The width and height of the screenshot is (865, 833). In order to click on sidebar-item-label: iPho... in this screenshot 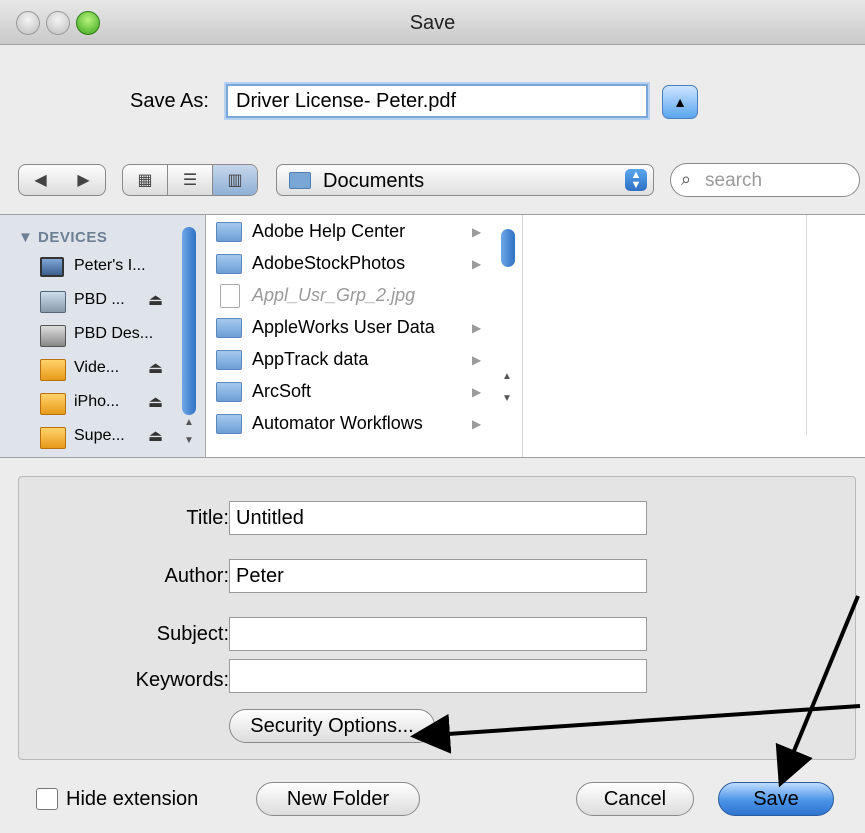, I will do `click(97, 401)`.